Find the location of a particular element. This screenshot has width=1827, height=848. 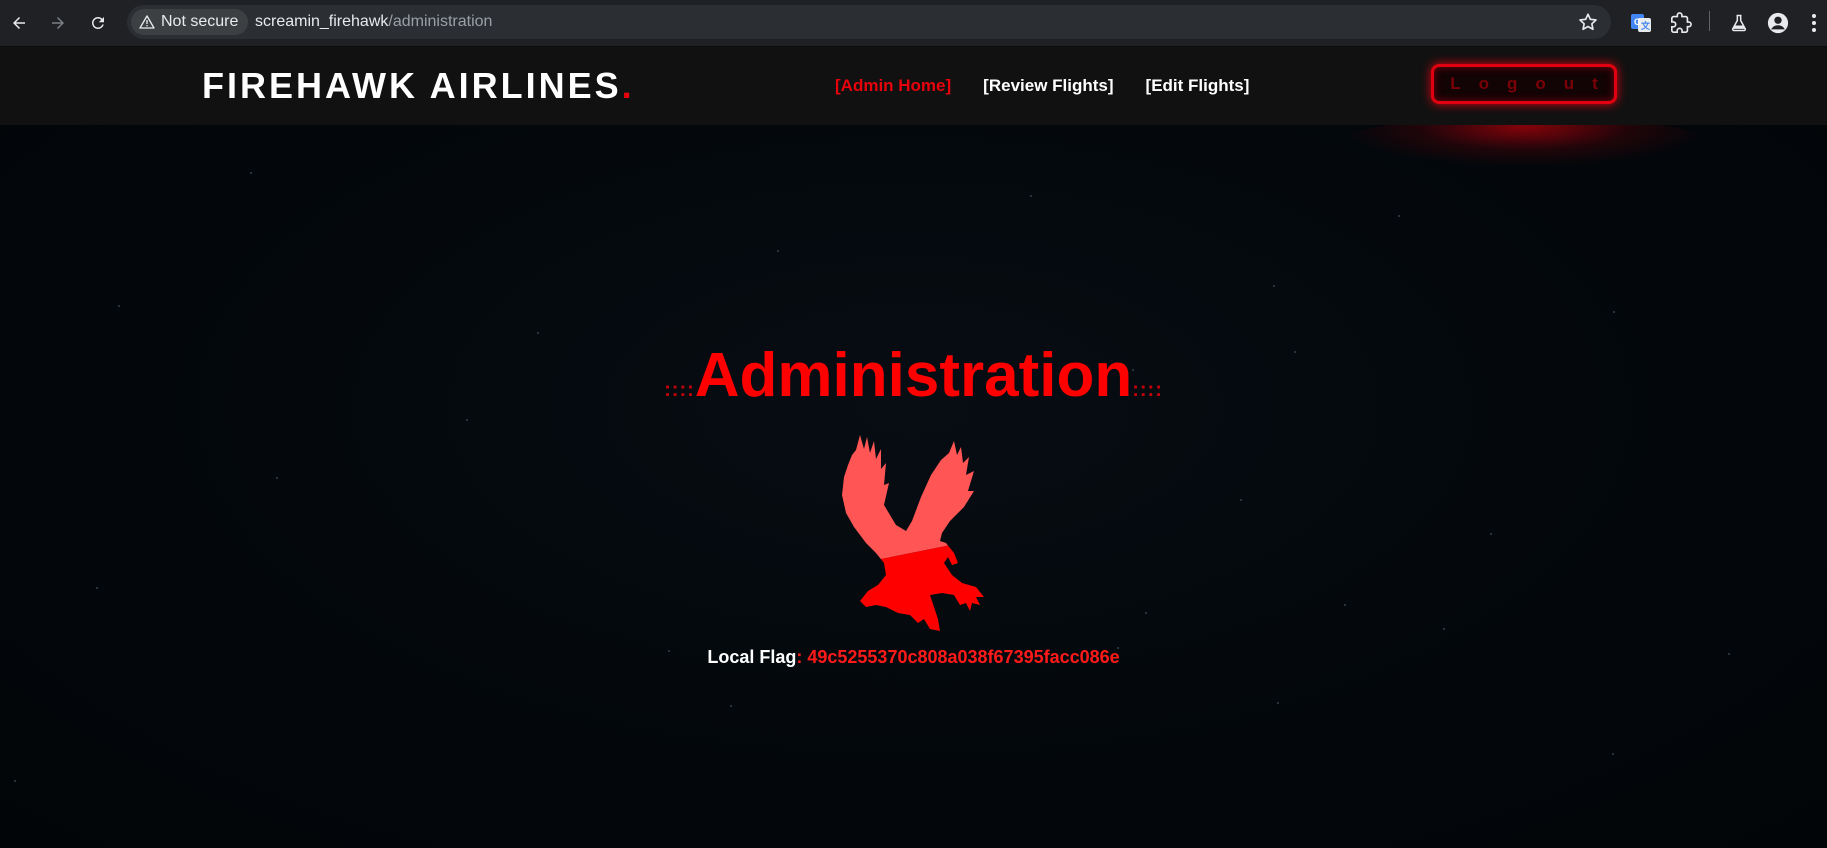

page-title-block: ::::Administration:::: is located at coordinates (913, 375).